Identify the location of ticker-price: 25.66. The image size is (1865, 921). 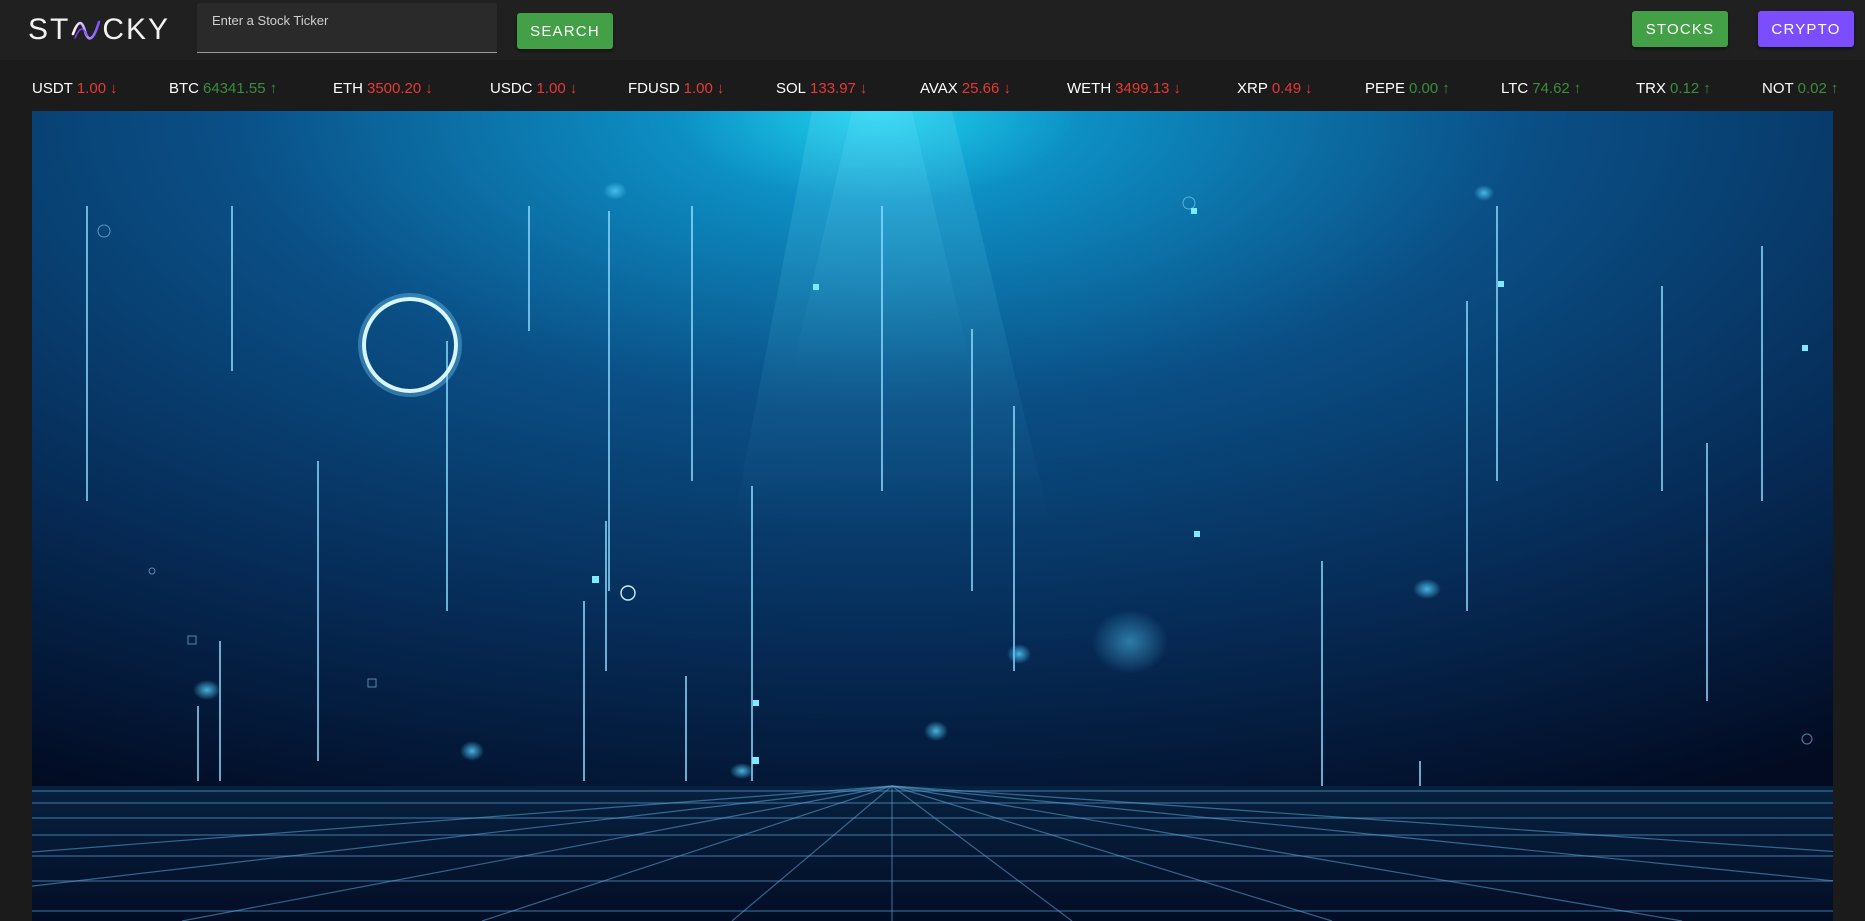
(980, 88).